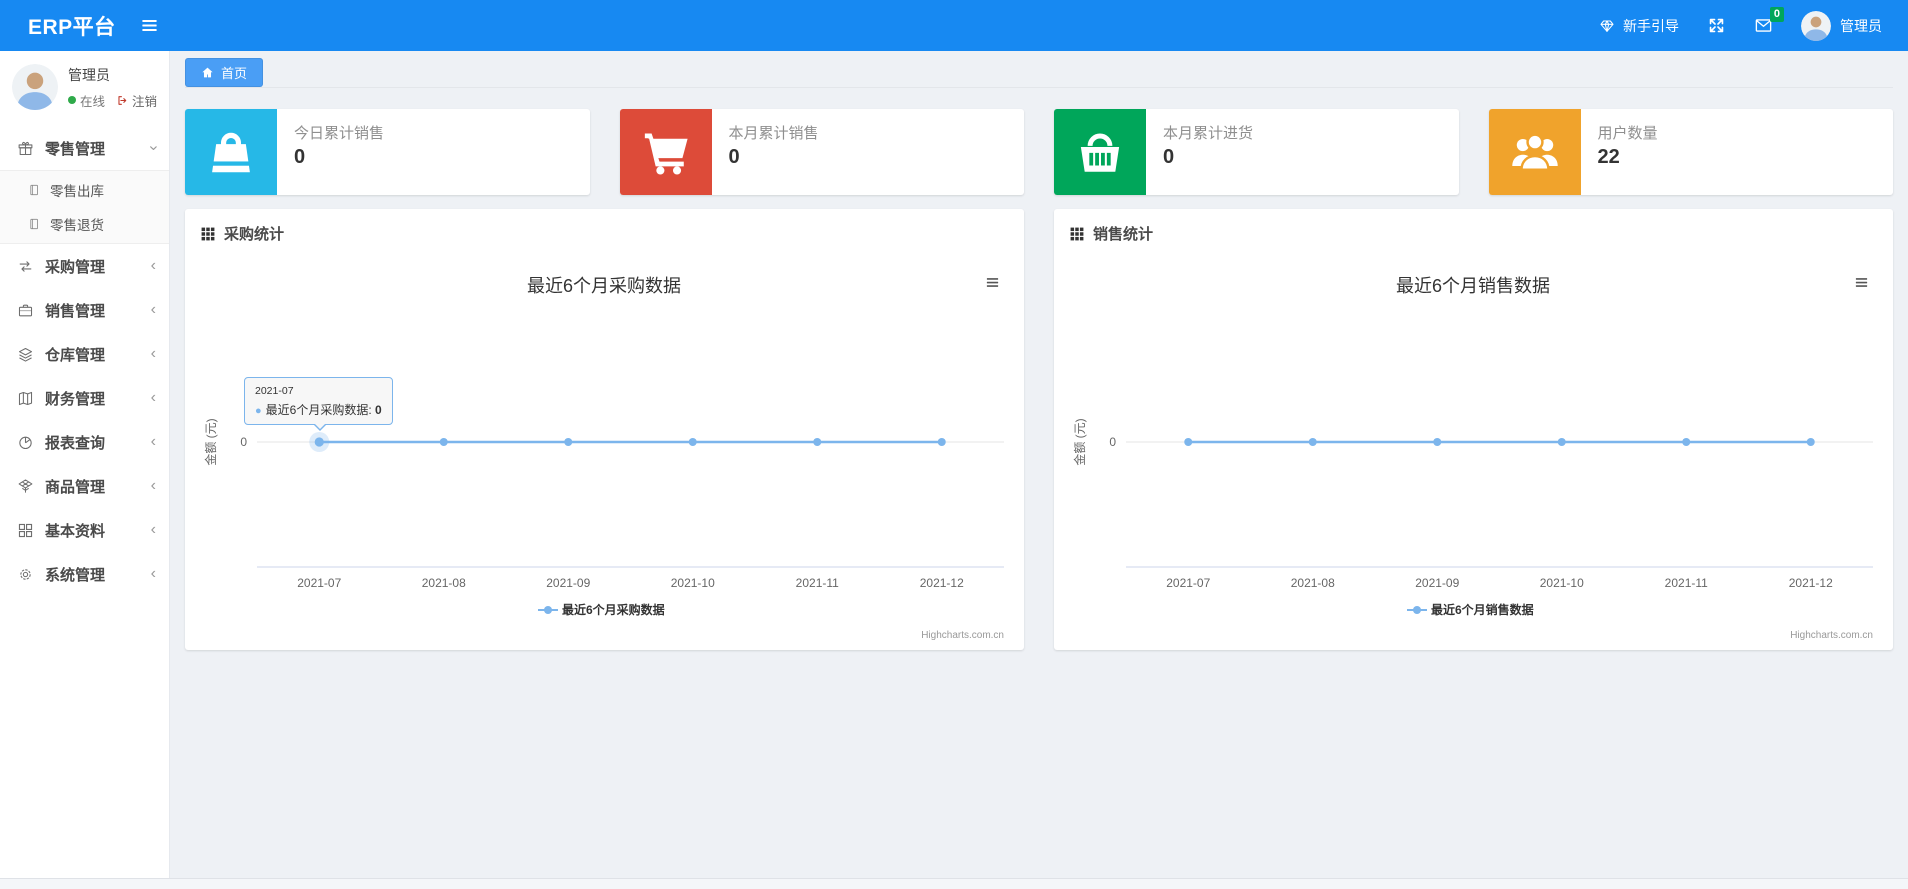 This screenshot has width=1908, height=889. I want to click on hamburger-icon, so click(149, 25).